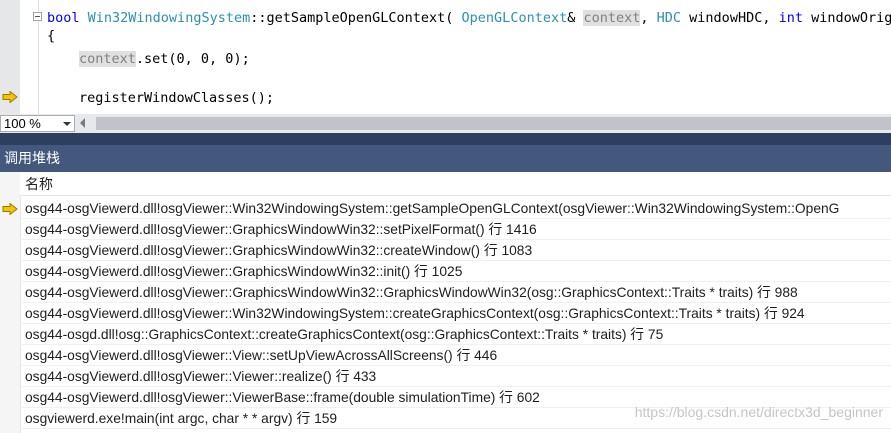 This screenshot has height=433, width=891. What do you see at coordinates (445, 158) in the screenshot?
I see `call-stack-title: 调用堆栈` at bounding box center [445, 158].